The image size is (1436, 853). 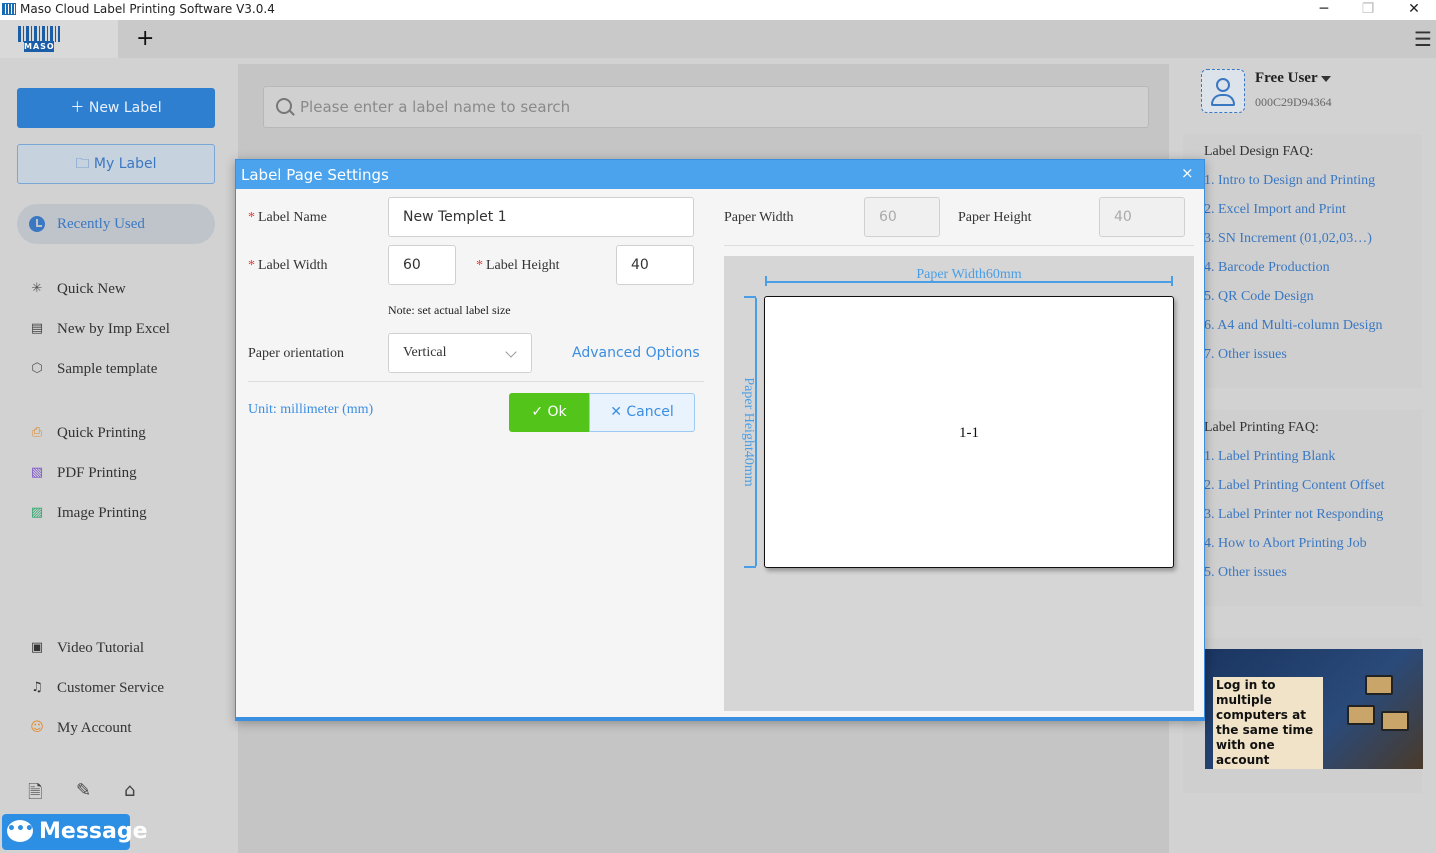 I want to click on search-bar, so click(x=706, y=107).